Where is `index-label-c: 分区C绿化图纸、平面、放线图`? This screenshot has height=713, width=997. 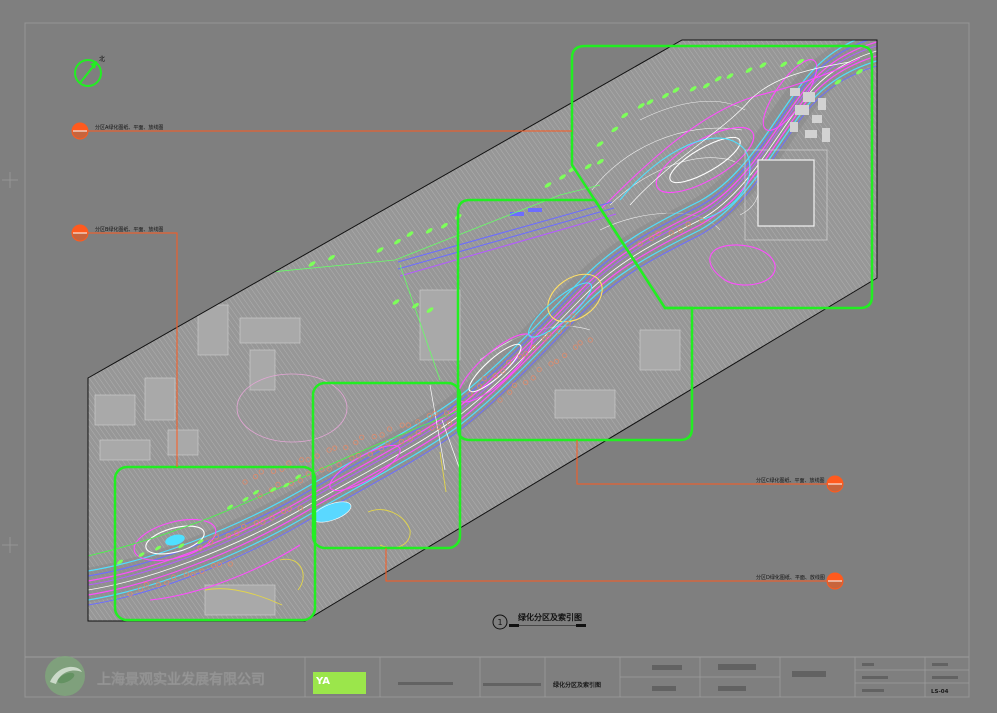
index-label-c: 分区C绿化图纸、平面、放线图 is located at coordinates (790, 480).